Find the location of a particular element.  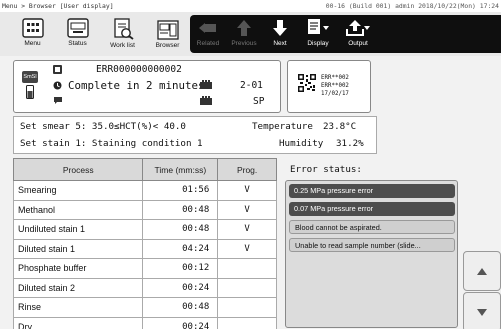

sample-status: Complete in 2 minutes is located at coordinates (136, 85).